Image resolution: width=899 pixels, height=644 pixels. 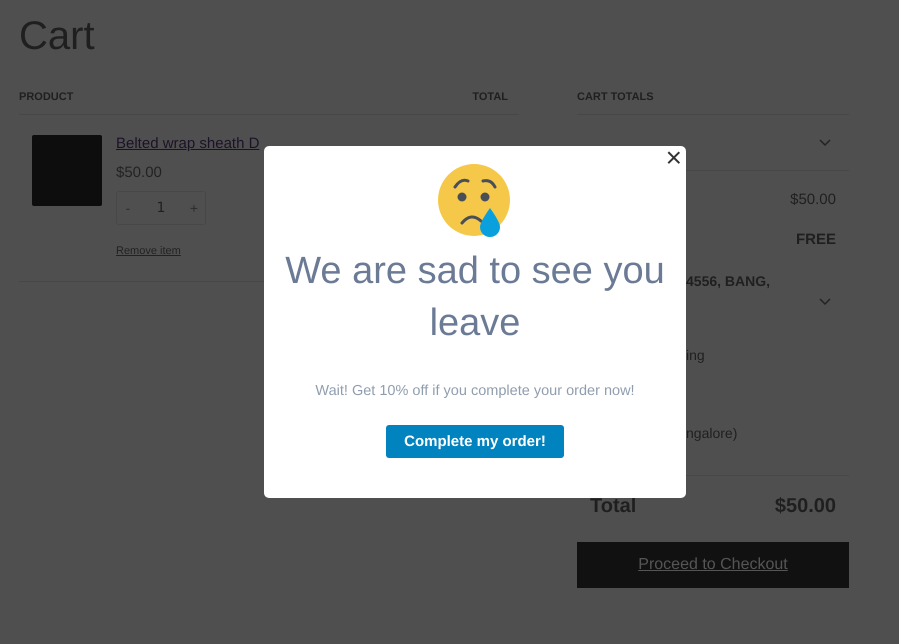 What do you see at coordinates (674, 158) in the screenshot?
I see `close-button: ×` at bounding box center [674, 158].